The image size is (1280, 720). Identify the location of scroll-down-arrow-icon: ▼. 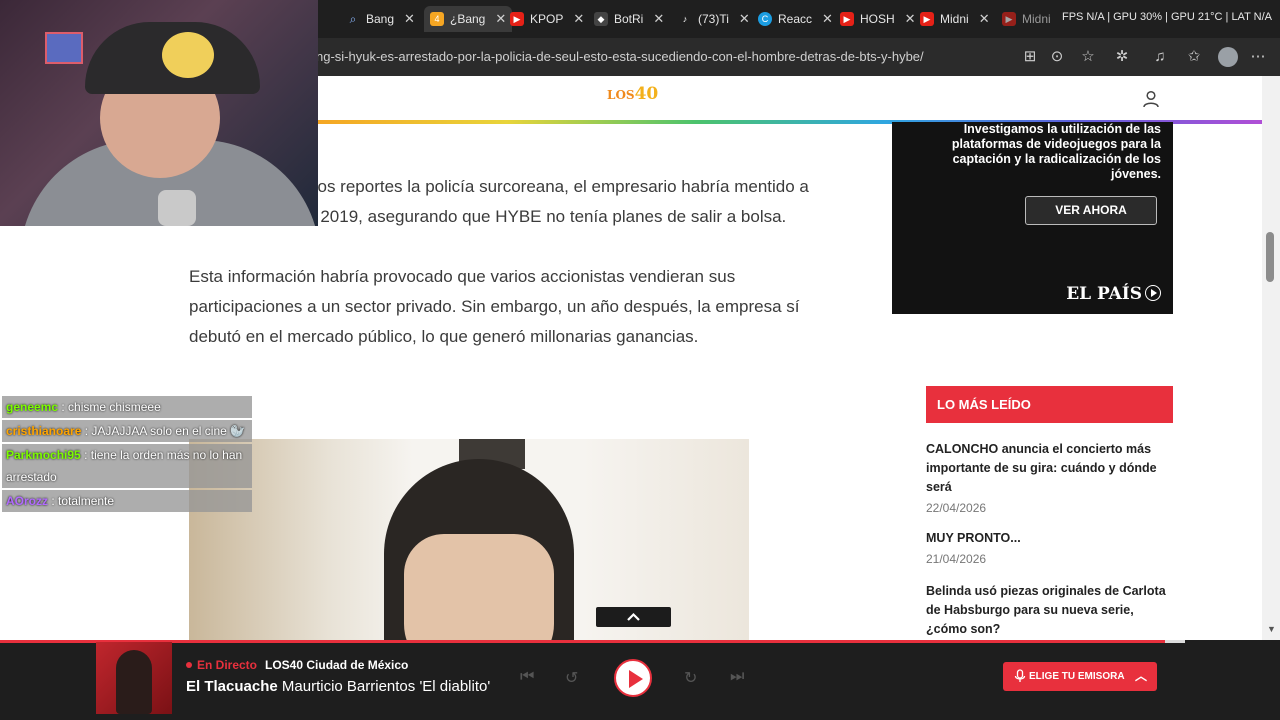
(1271, 629).